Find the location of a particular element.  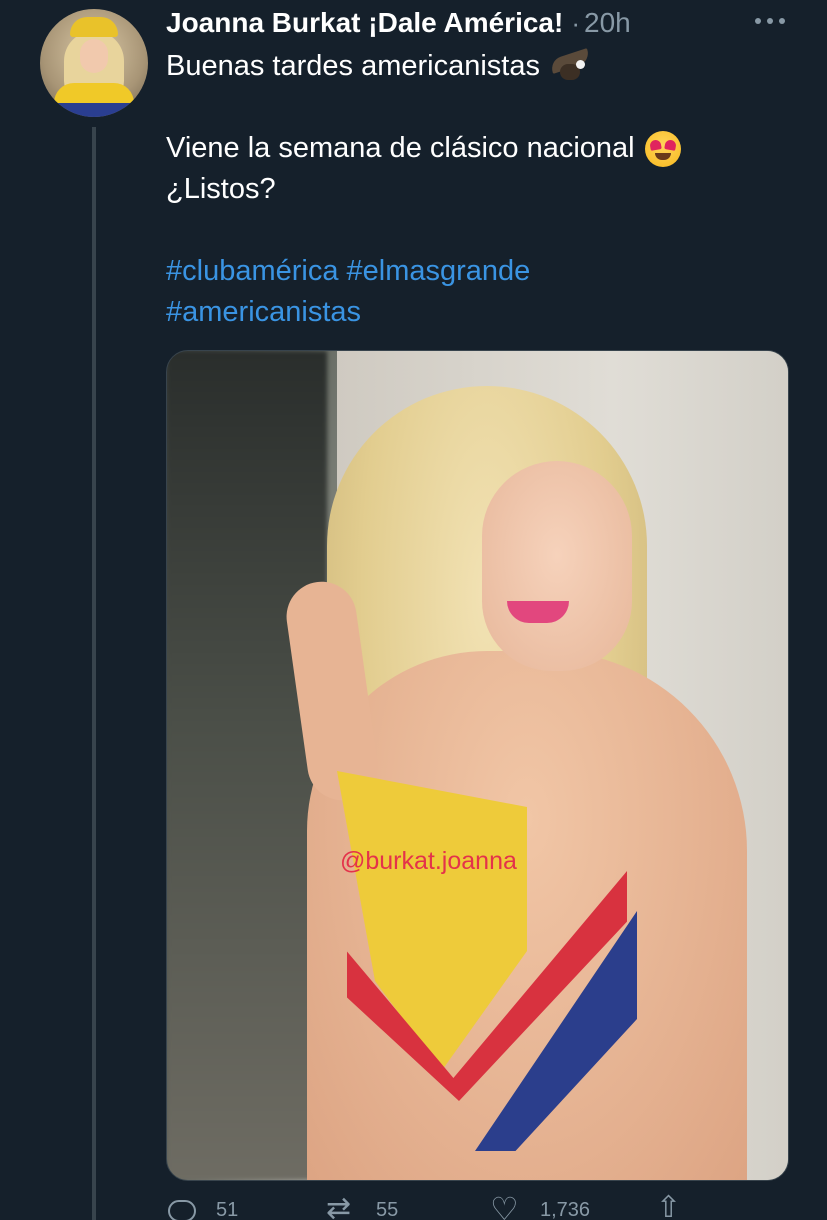

more-options-icon is located at coordinates (770, 21).